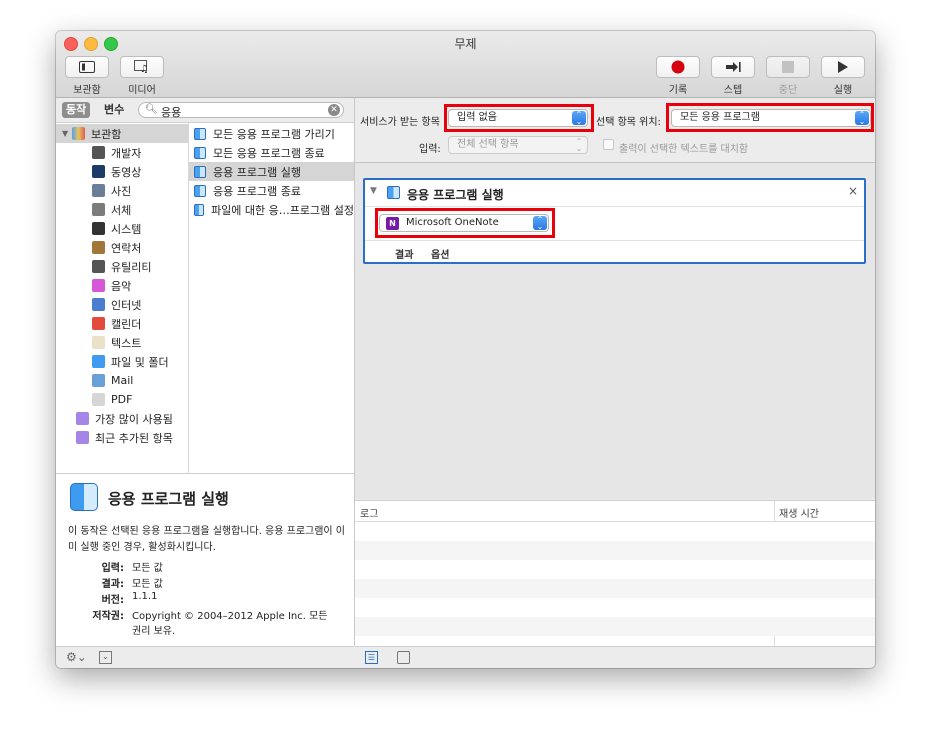 Image resolution: width=931 pixels, height=748 pixels. I want to click on stop-button, so click(788, 67).